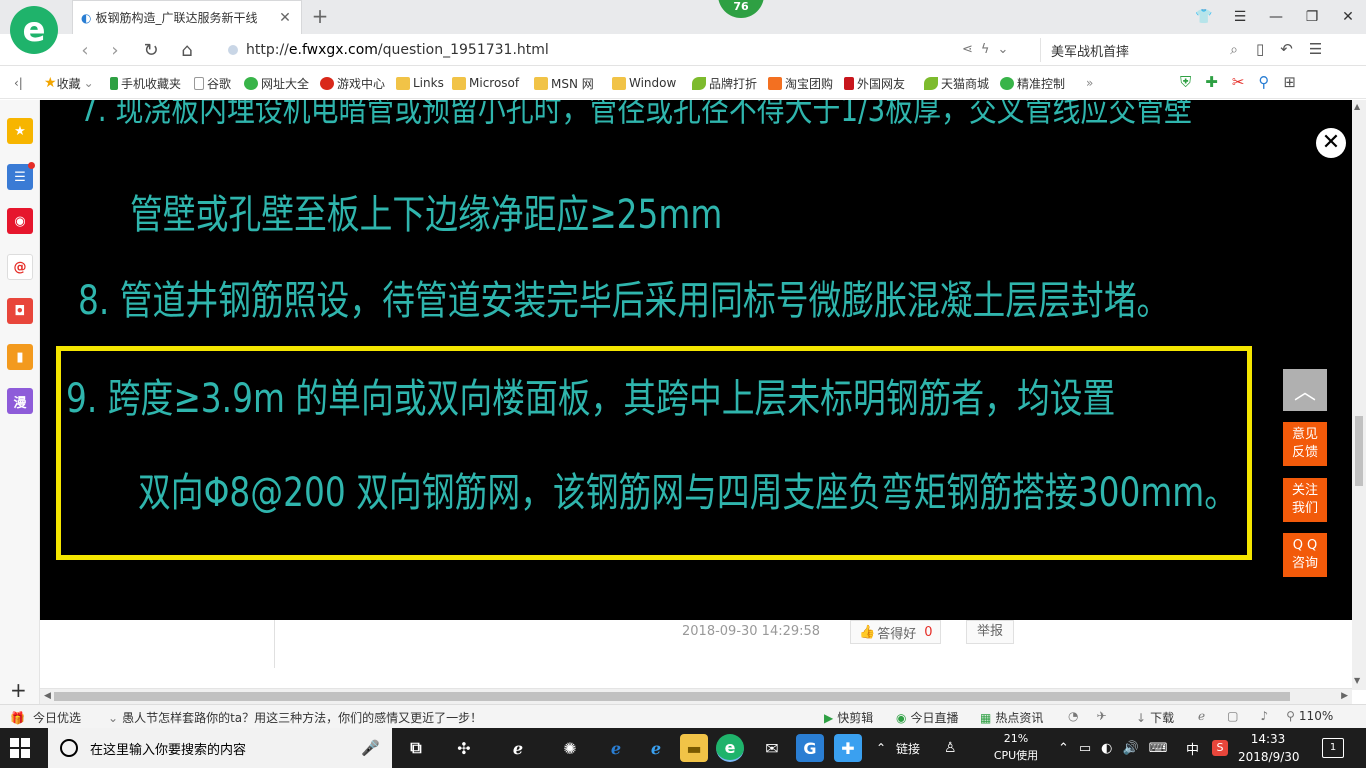  I want to click on mobile-icon: ▯, so click(1260, 49).